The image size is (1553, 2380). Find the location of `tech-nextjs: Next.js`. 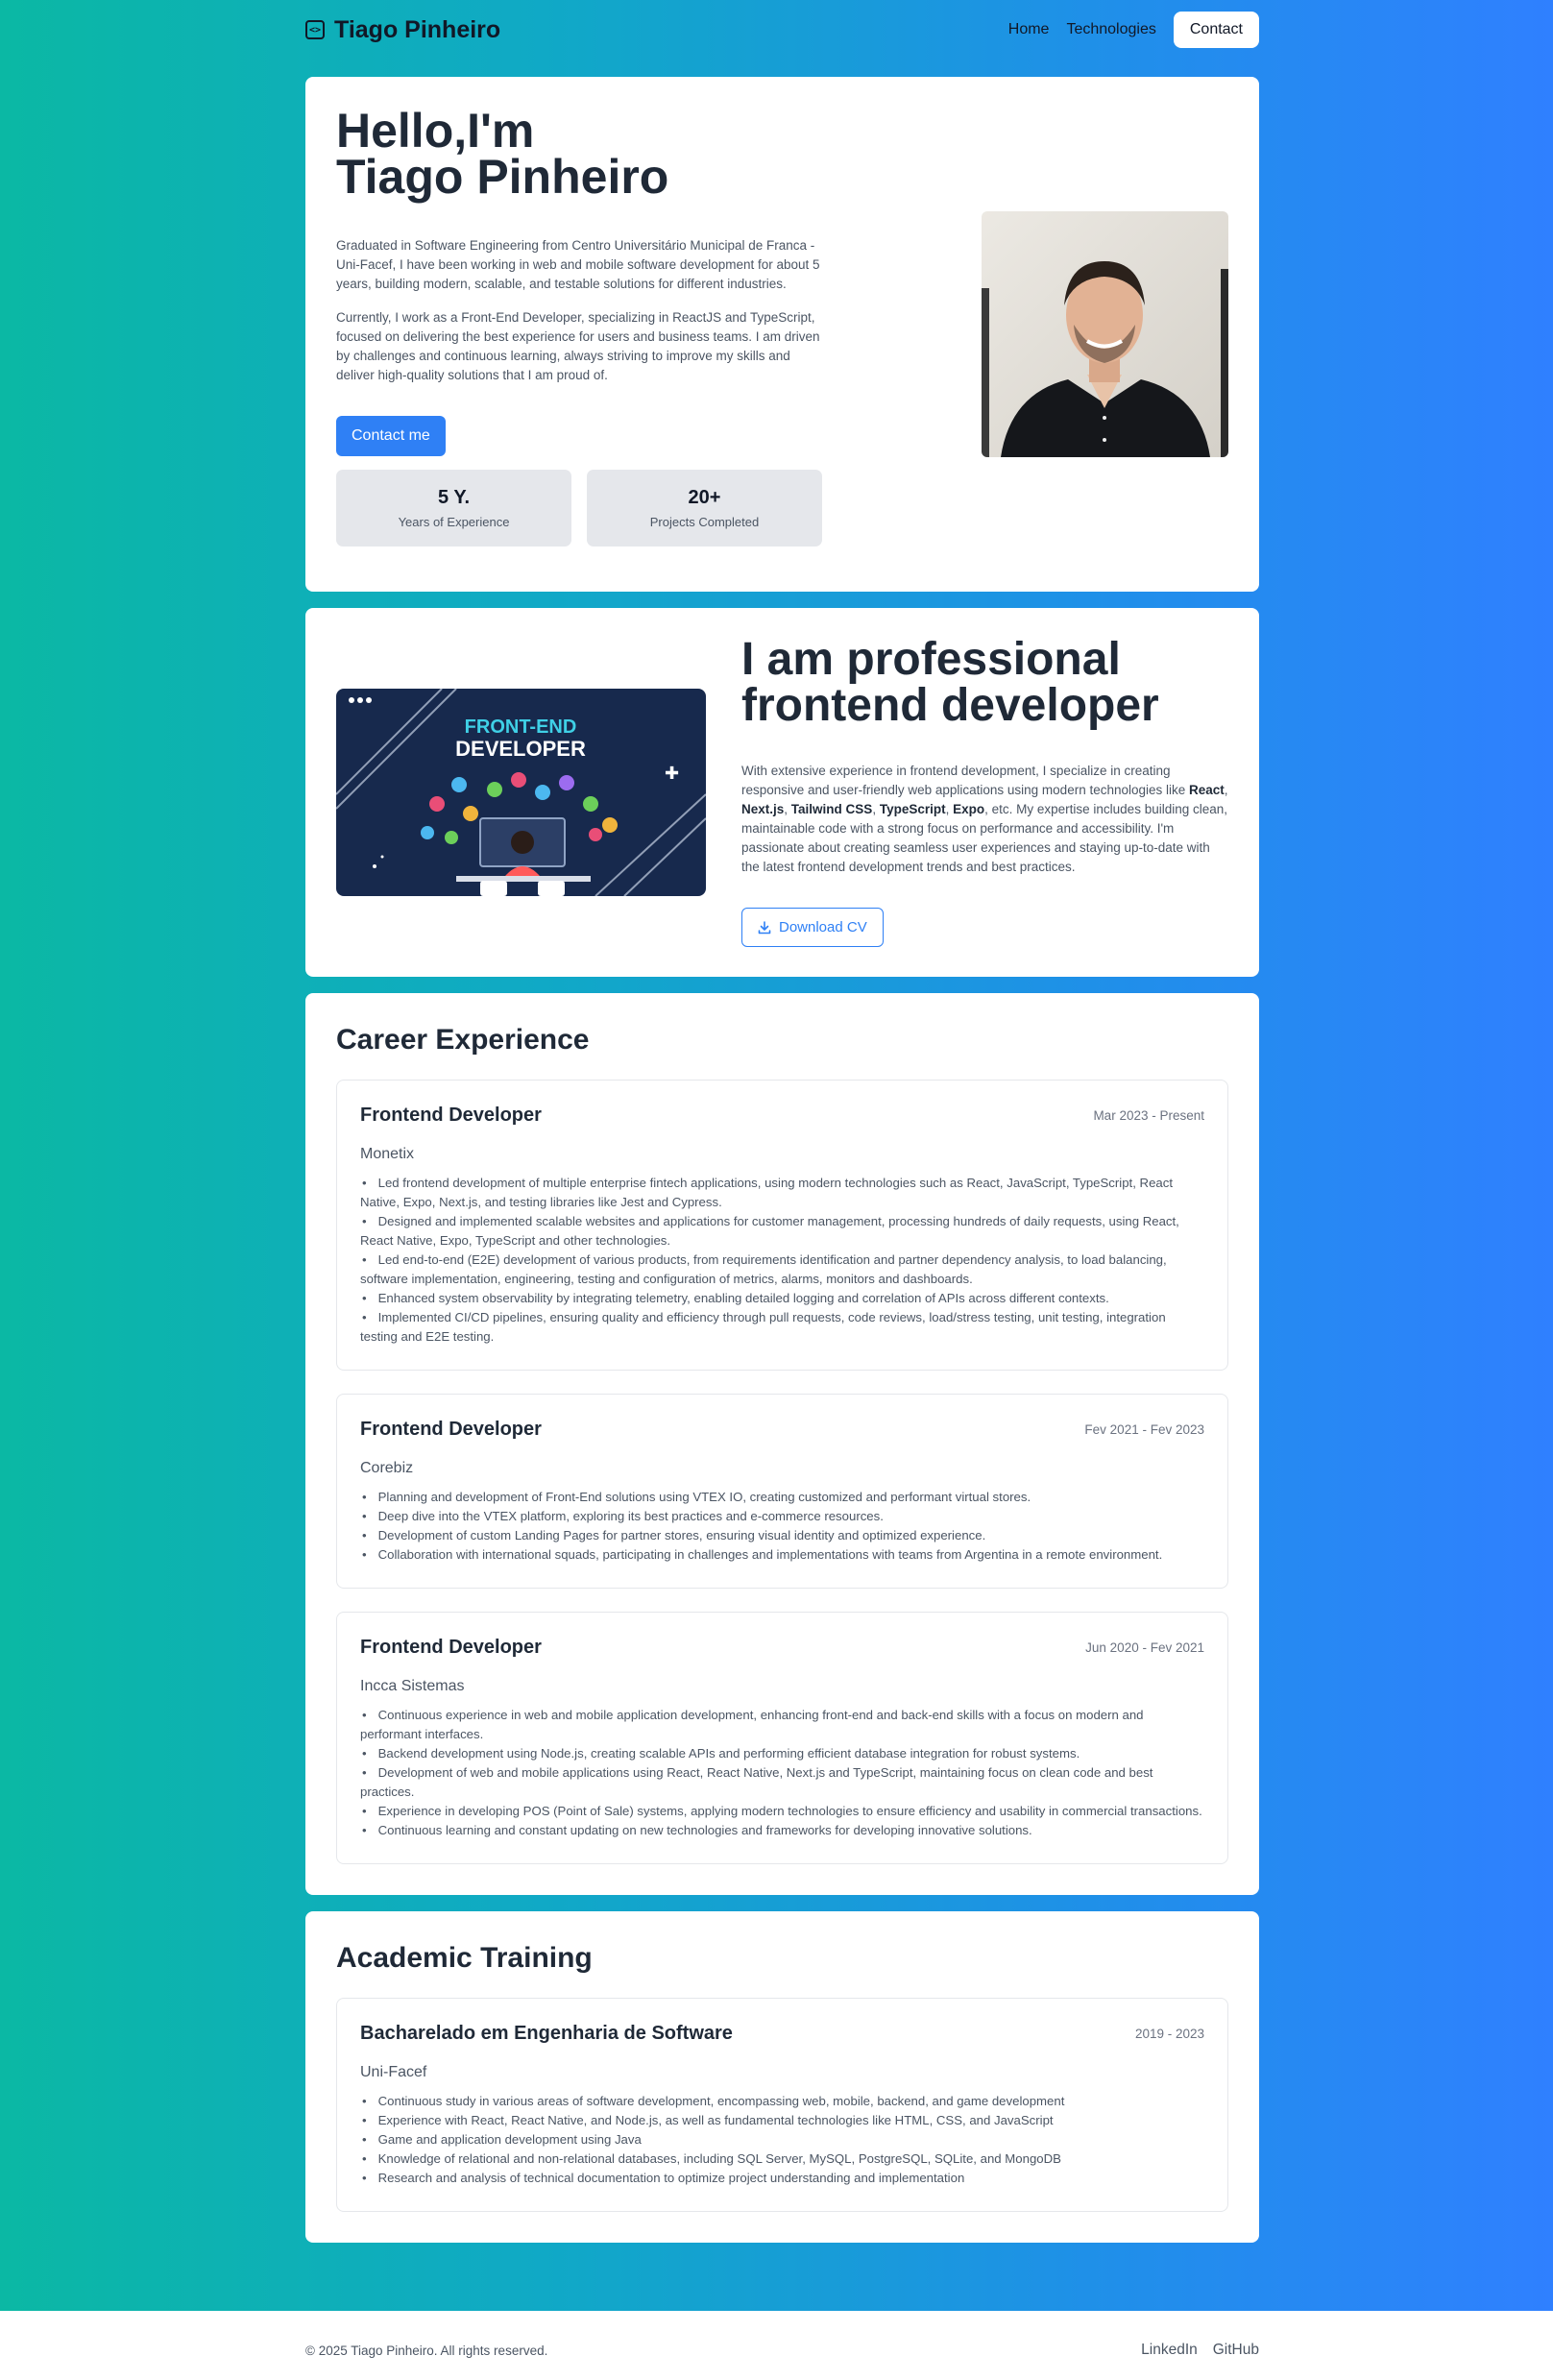

tech-nextjs: Next.js is located at coordinates (763, 809).